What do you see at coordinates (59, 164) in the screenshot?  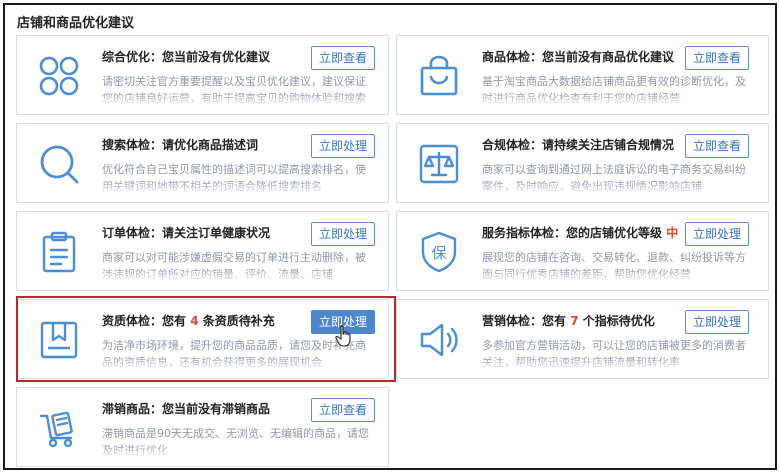 I see `search-icon` at bounding box center [59, 164].